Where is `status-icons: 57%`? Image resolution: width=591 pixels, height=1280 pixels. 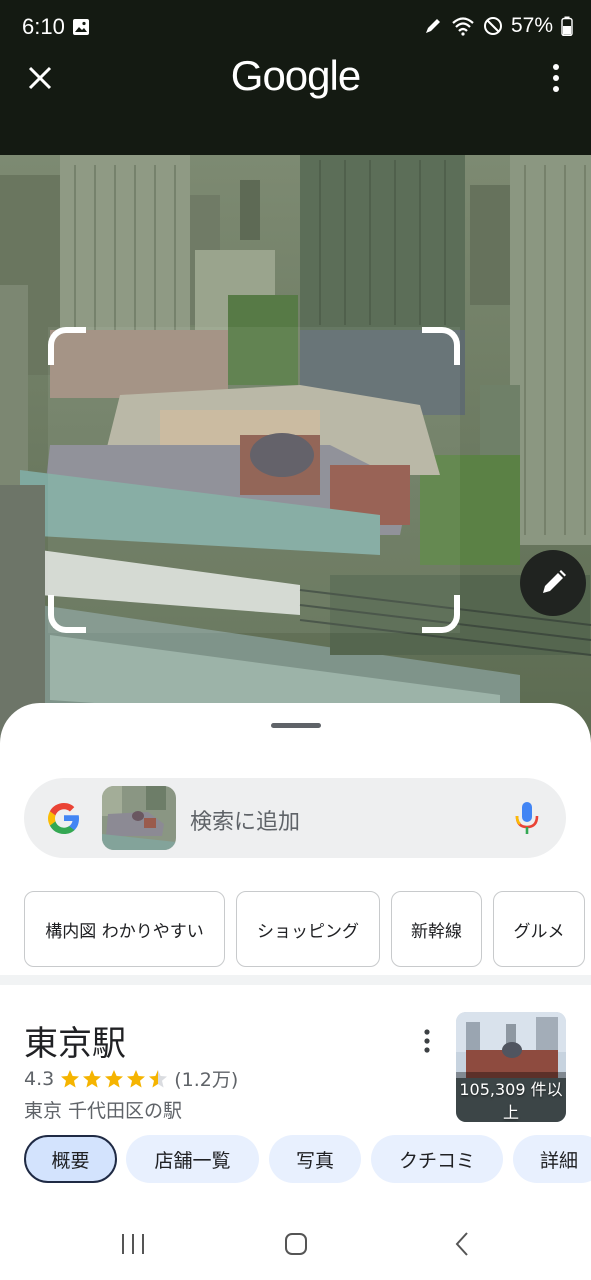
status-icons: 57% is located at coordinates (498, 26).